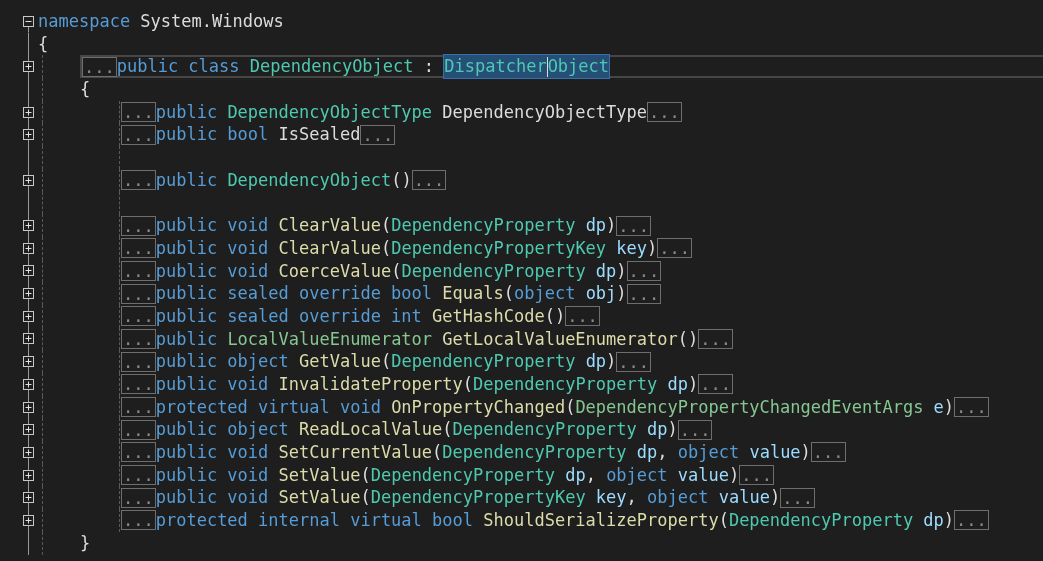  I want to click on code-text: public sealed override bool Equals(object obj), so click(391, 293).